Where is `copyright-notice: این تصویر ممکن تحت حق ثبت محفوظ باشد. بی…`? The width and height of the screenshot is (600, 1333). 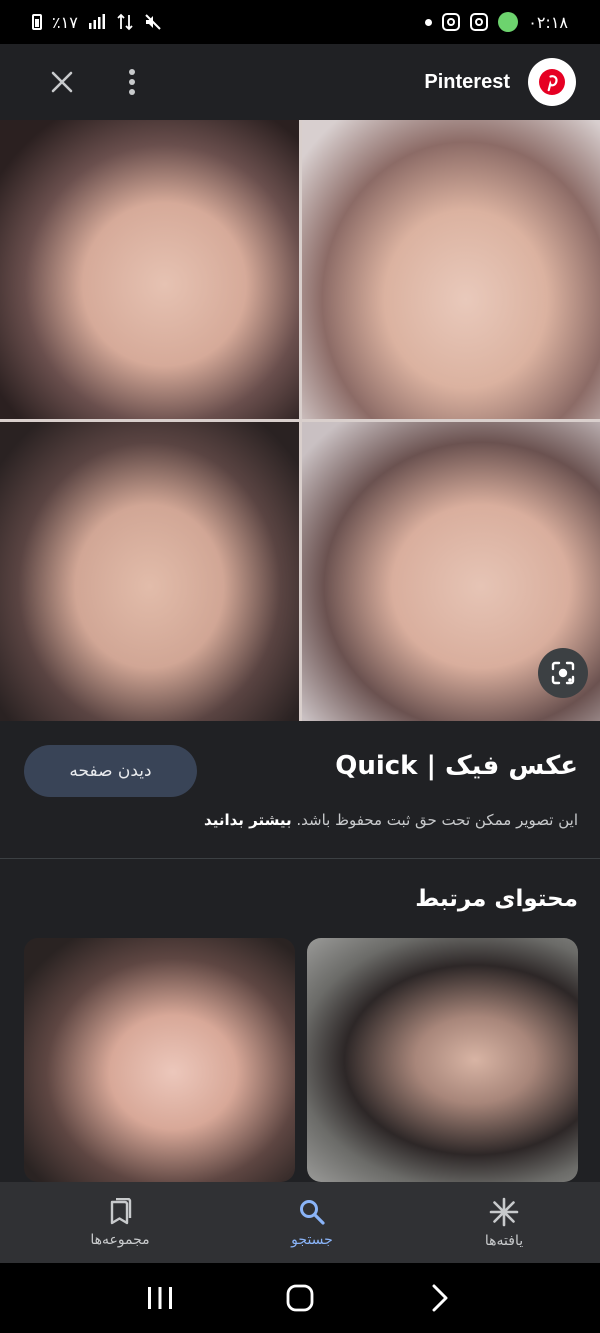 copyright-notice: این تصویر ممکن تحت حق ثبت محفوظ باشد. بی… is located at coordinates (391, 820).